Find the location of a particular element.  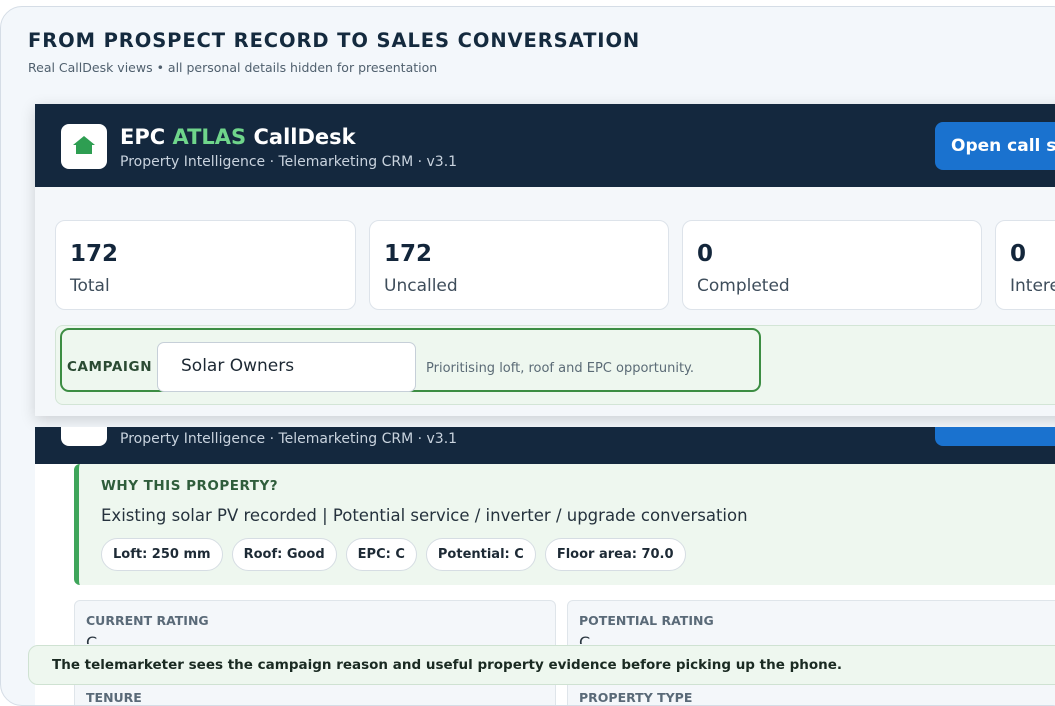

stat-card-interested: 0 Intere is located at coordinates (1025, 265).